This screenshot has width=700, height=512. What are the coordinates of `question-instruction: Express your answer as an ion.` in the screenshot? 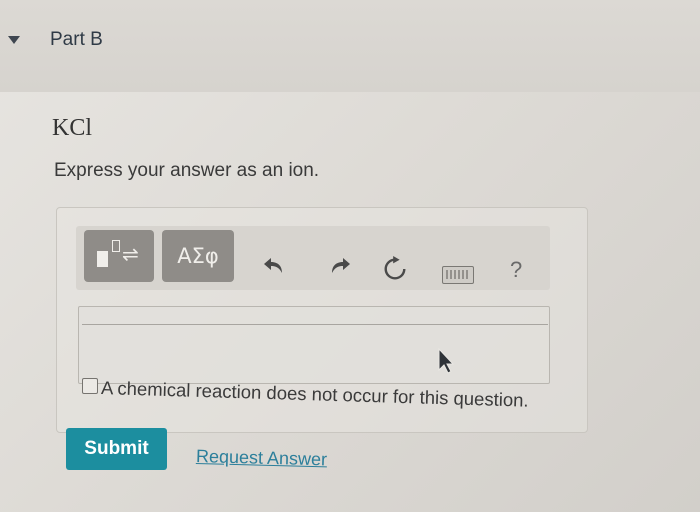 It's located at (187, 170).